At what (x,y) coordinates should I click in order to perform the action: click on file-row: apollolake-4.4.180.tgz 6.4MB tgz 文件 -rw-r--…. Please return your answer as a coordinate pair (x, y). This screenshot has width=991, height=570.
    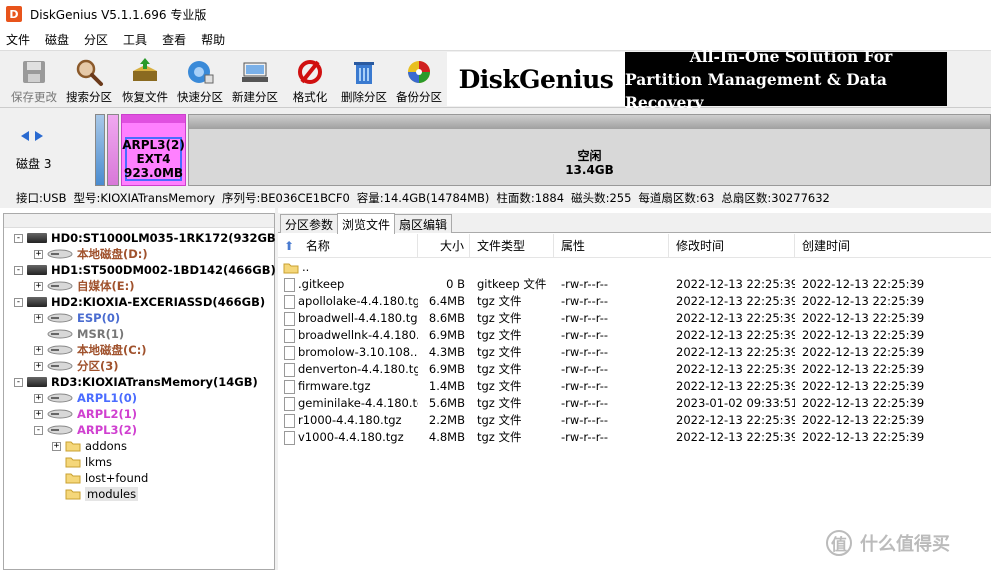
    Looking at the image, I should click on (634, 301).